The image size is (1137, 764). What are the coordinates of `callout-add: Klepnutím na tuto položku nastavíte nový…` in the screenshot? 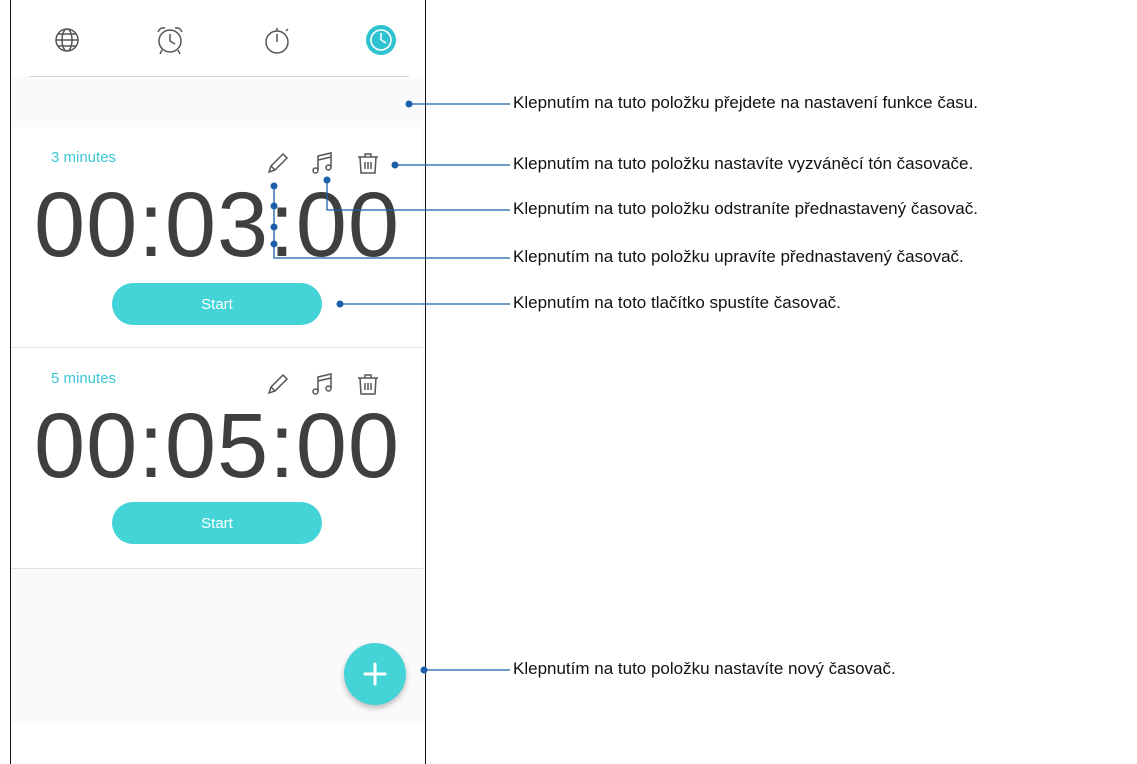 It's located at (704, 668).